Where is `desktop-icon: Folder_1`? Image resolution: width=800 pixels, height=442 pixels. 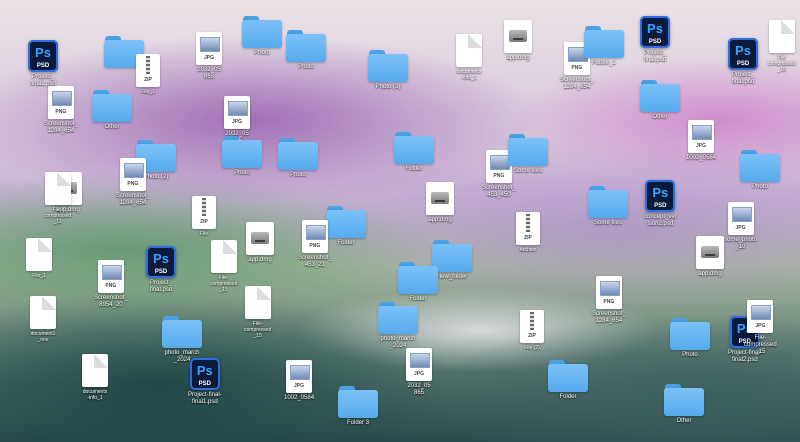 desktop-icon: Folder_1 is located at coordinates (604, 46).